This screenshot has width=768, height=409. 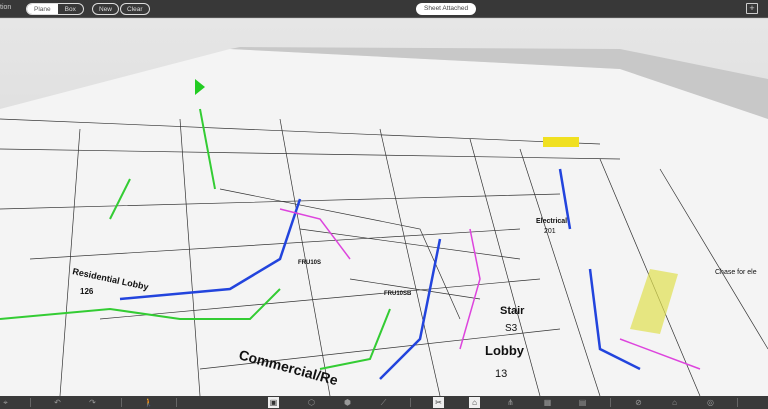 What do you see at coordinates (638, 402) in the screenshot?
I see `eye-off-icon: ⊘` at bounding box center [638, 402].